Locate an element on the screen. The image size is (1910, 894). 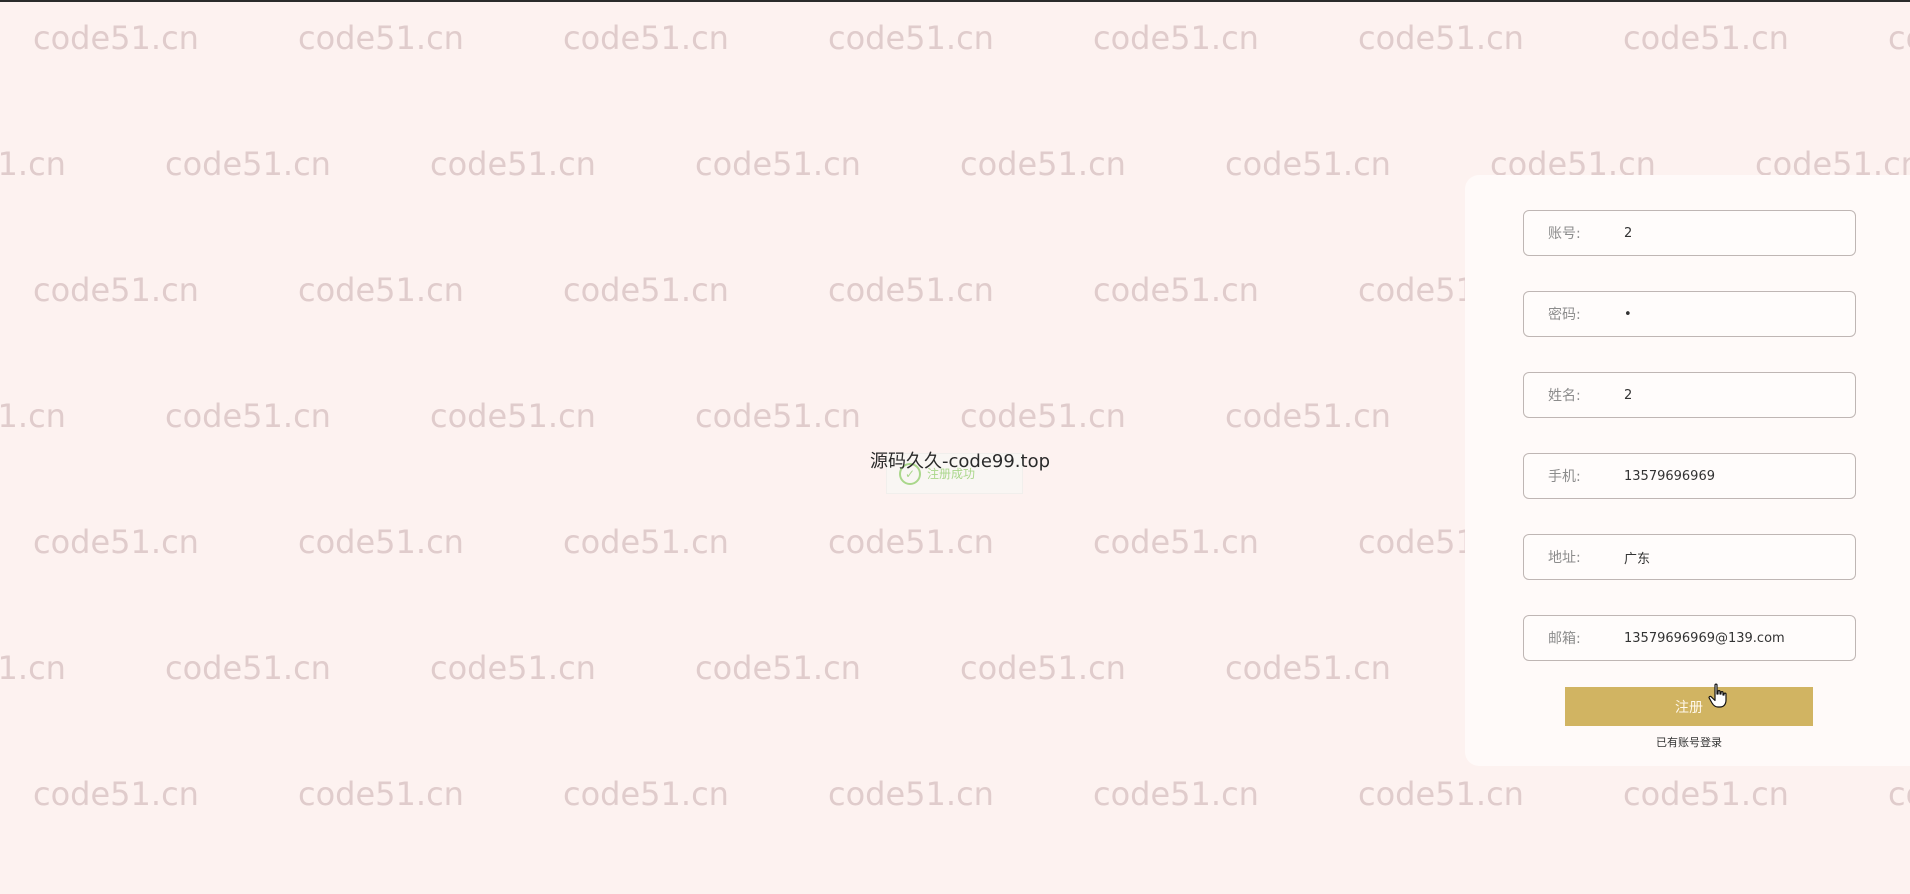
address-label: 地址: is located at coordinates (1564, 558).